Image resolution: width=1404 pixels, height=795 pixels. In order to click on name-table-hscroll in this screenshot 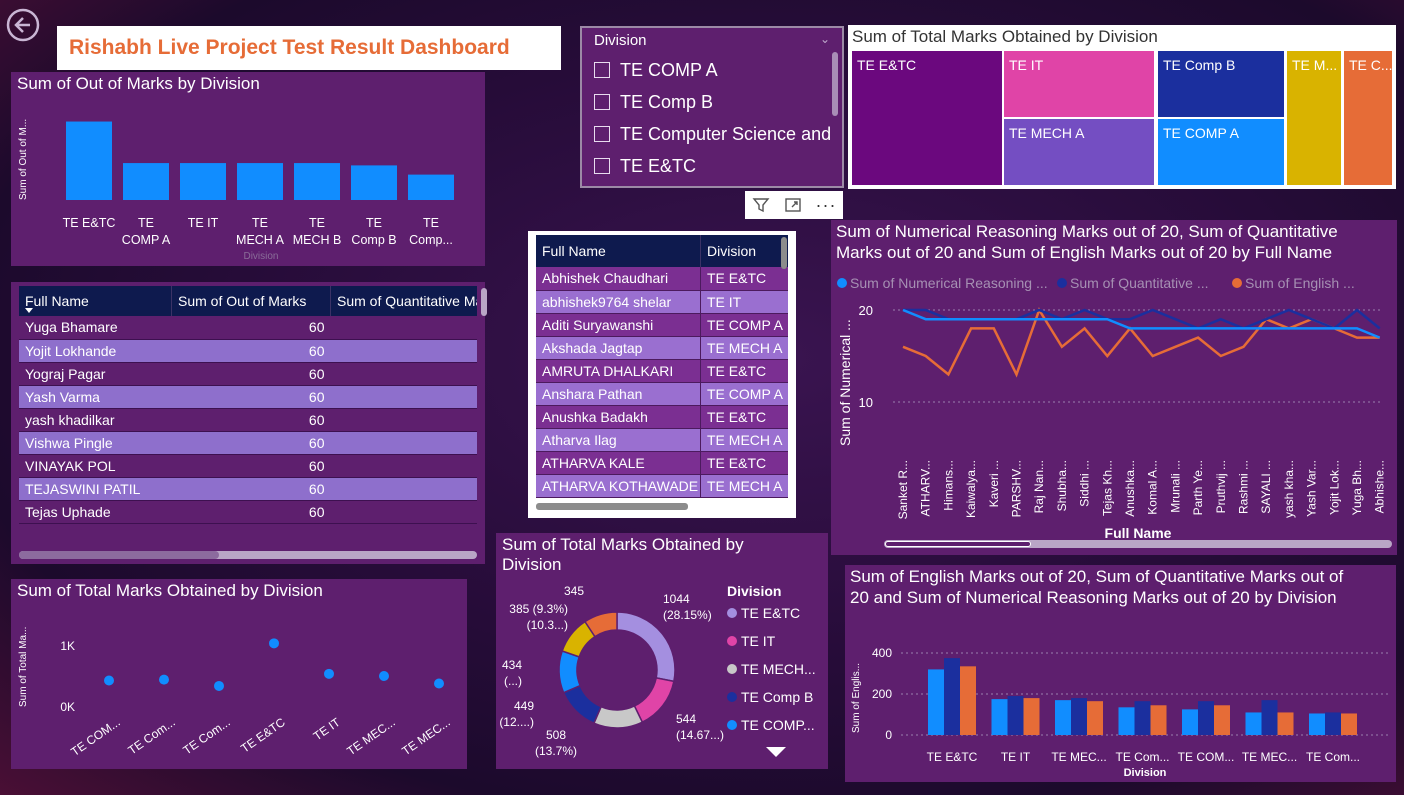, I will do `click(612, 506)`.